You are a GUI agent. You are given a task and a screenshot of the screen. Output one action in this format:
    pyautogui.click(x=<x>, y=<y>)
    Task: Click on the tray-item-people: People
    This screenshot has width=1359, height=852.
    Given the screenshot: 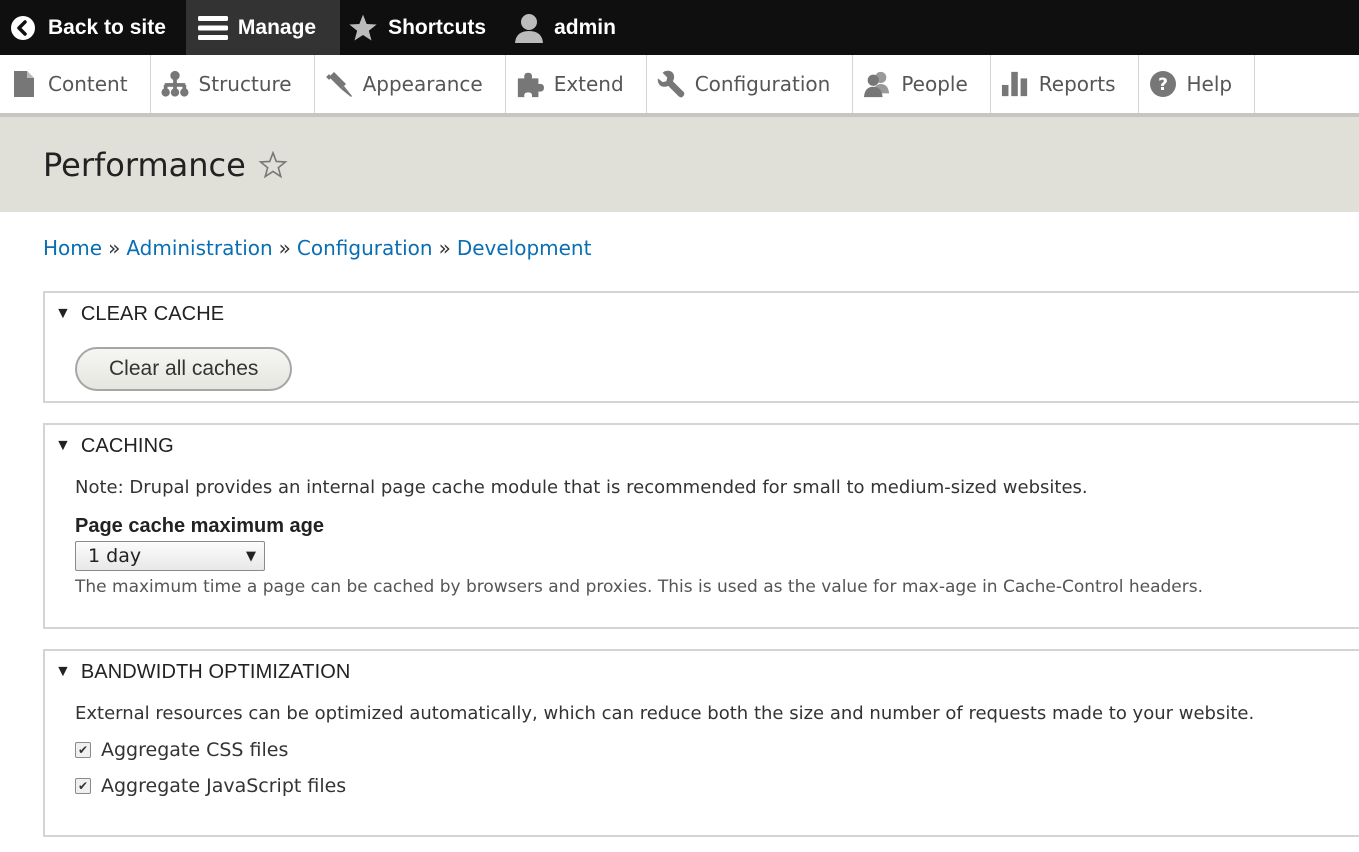 What is the action you would take?
    pyautogui.click(x=922, y=84)
    